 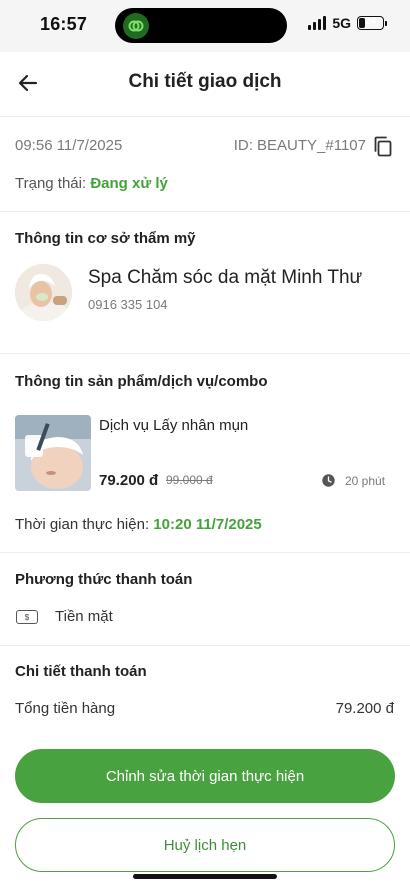 What do you see at coordinates (53, 453) in the screenshot?
I see `service-thumbnail` at bounding box center [53, 453].